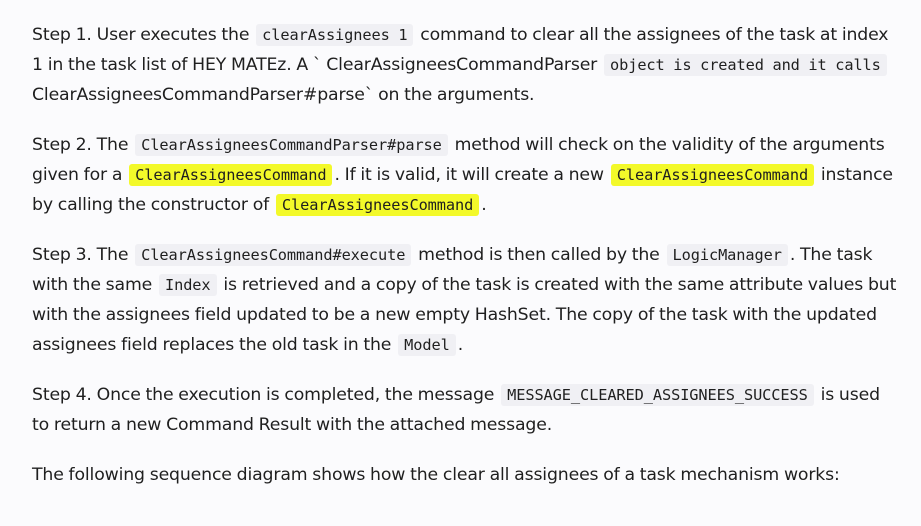 This screenshot has width=921, height=526. Describe the element at coordinates (291, 145) in the screenshot. I see `parser-method-code: ClearAssigneesCommandParser#parse` at that location.